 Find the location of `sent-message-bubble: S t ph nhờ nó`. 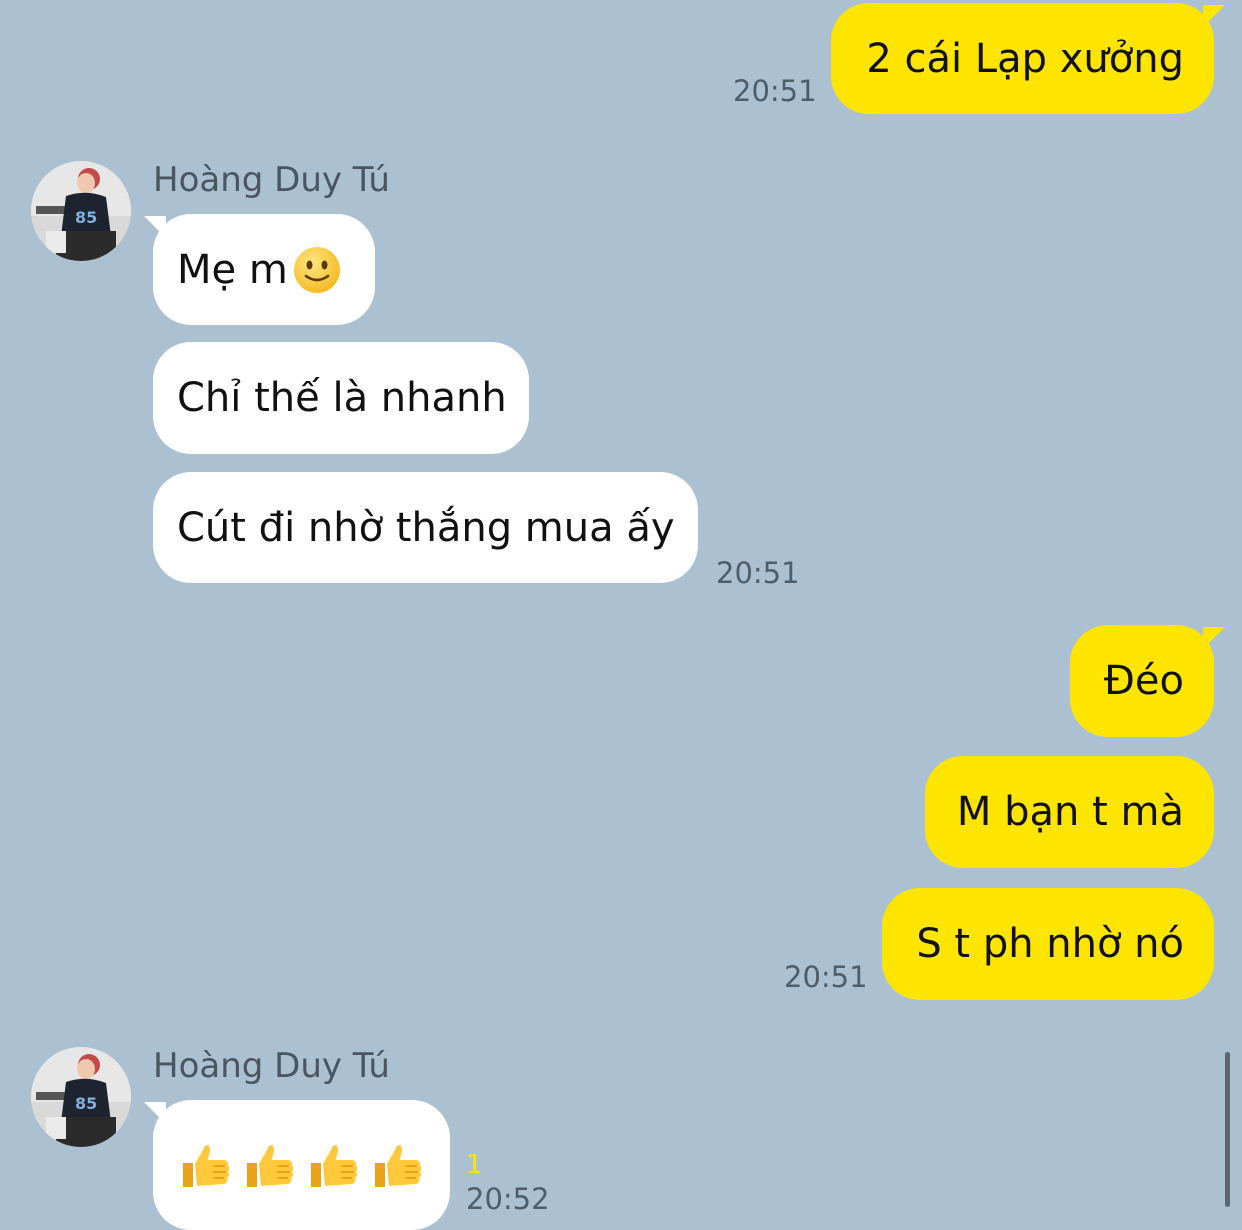

sent-message-bubble: S t ph nhờ nó is located at coordinates (1048, 944).